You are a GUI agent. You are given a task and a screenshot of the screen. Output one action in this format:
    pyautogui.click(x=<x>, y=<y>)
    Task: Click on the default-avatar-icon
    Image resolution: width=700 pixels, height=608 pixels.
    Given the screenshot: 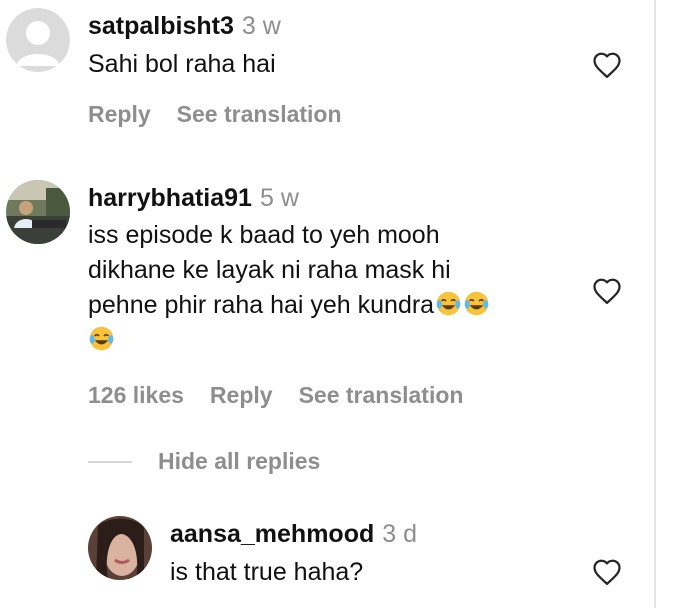 What is the action you would take?
    pyautogui.click(x=38, y=40)
    